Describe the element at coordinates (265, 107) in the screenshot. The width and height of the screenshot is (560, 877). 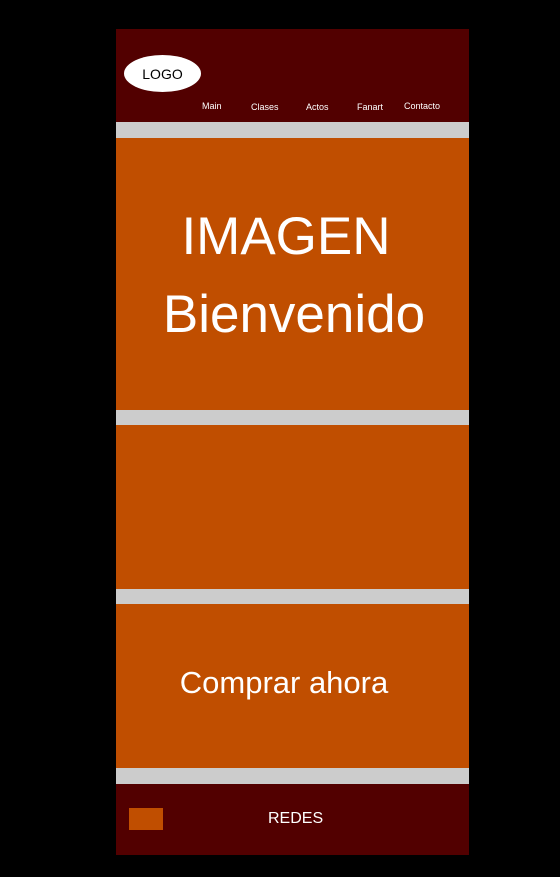
I see `nav-item-clases: Clases` at that location.